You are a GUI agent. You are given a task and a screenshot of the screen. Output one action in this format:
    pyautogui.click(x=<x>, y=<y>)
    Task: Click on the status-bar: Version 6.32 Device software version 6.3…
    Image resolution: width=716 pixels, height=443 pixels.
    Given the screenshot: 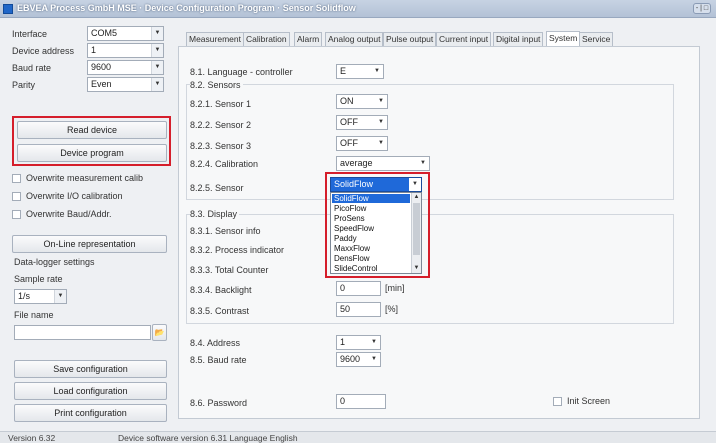 What is the action you would take?
    pyautogui.click(x=358, y=437)
    